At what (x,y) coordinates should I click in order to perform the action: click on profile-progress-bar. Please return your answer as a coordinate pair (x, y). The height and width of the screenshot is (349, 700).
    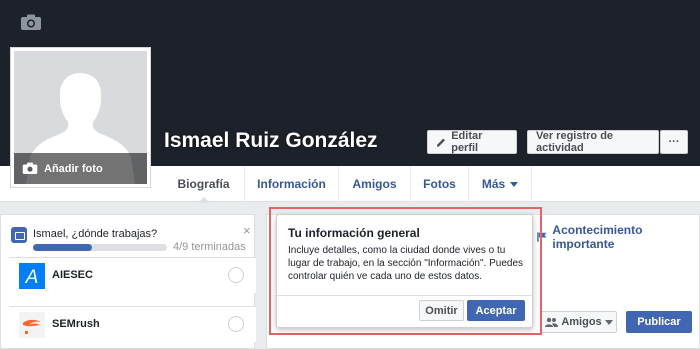
    Looking at the image, I should click on (100, 247).